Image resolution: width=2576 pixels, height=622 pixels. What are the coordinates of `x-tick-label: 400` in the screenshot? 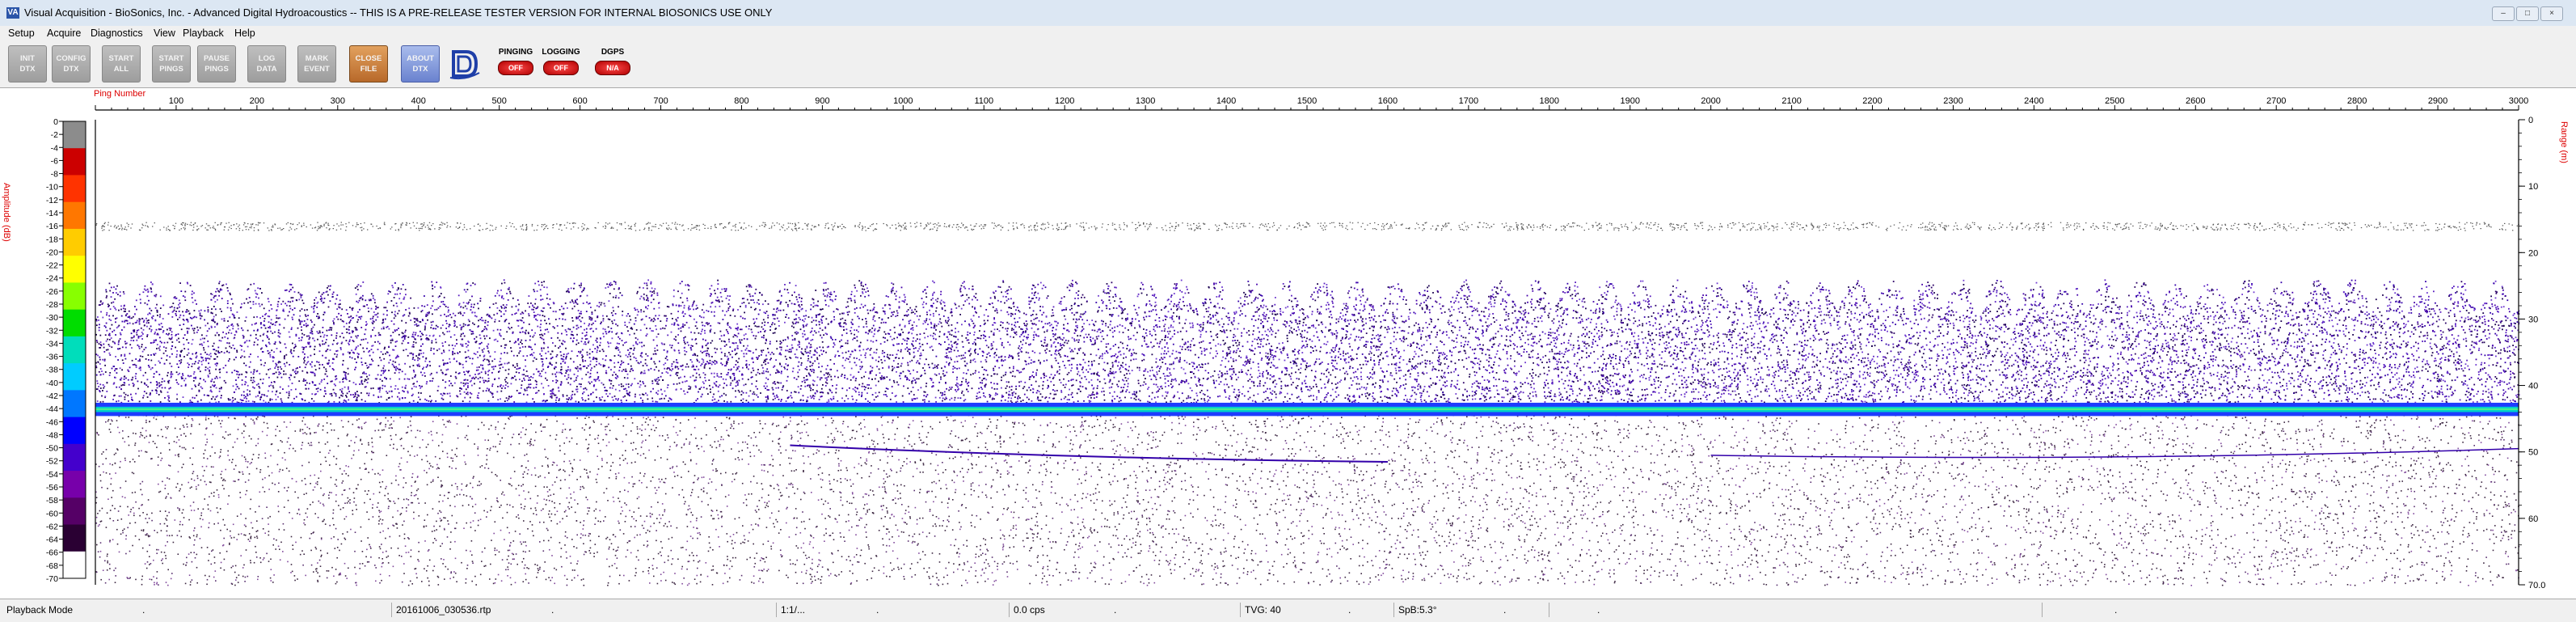 It's located at (418, 101).